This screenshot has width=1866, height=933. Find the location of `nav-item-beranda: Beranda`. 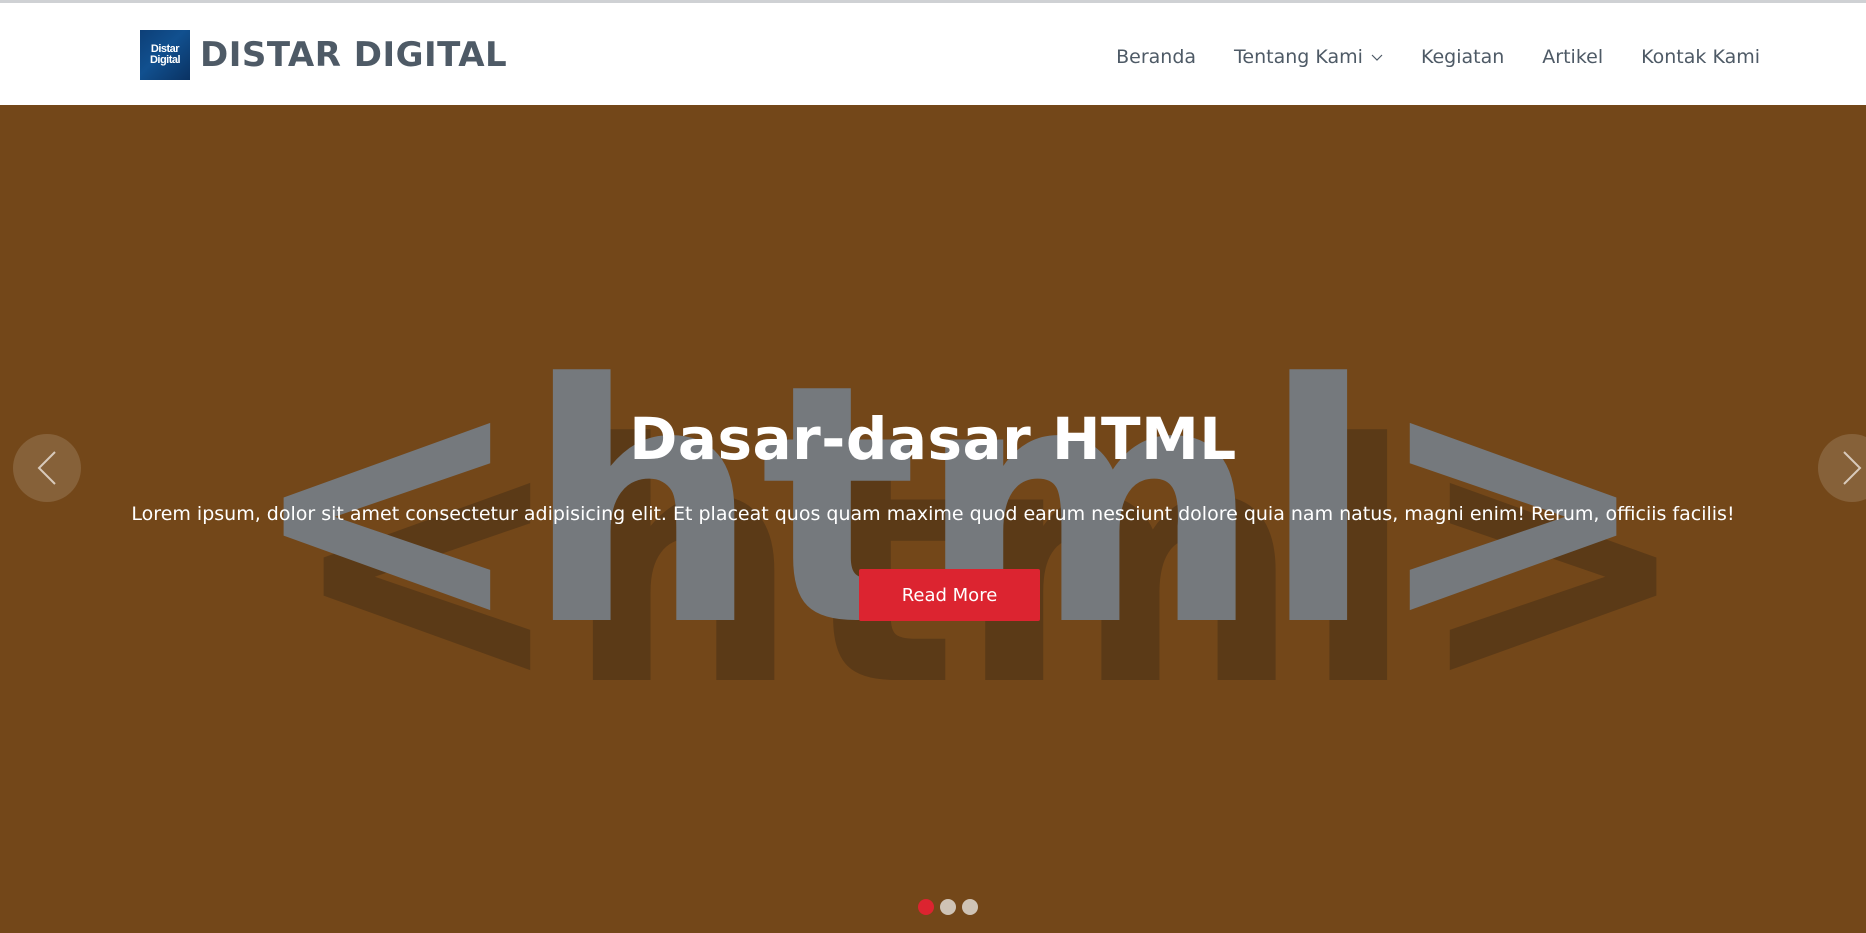

nav-item-beranda: Beranda is located at coordinates (1156, 57).